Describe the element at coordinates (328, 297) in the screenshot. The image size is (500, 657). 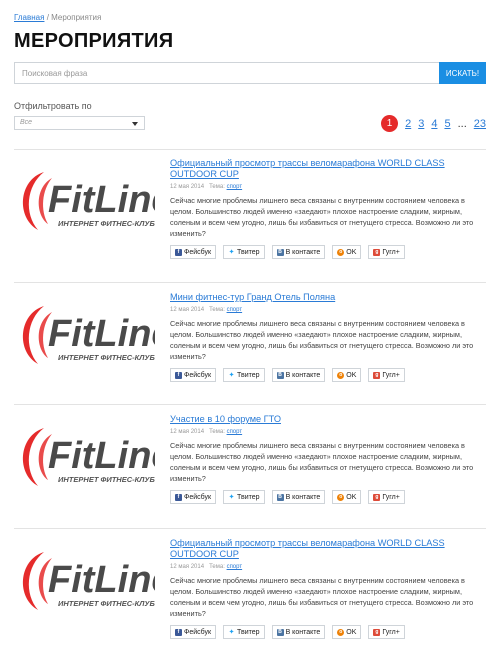
I see `item-title-link: Мини фитнес-тур Гранд Отель Поляна` at that location.